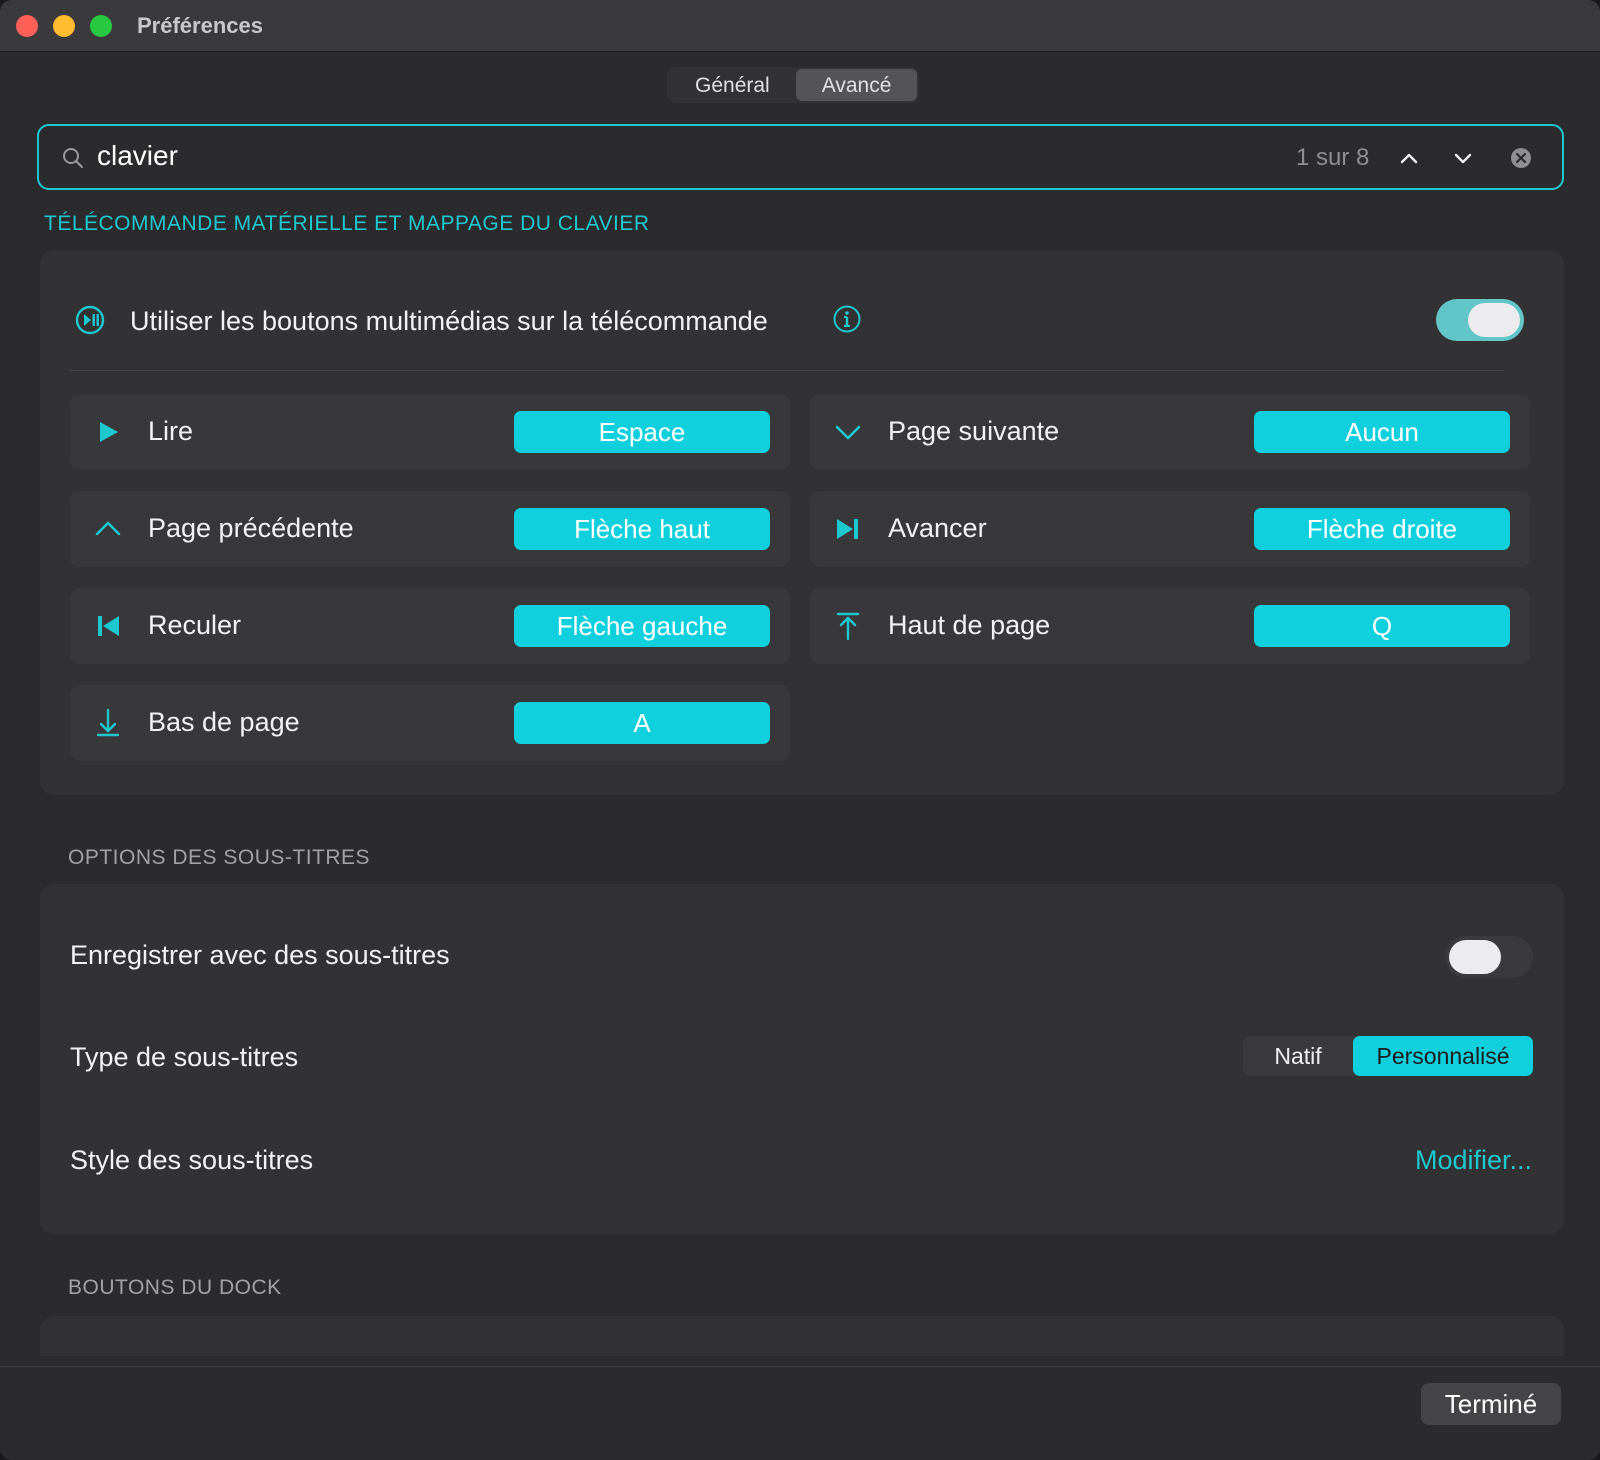  I want to click on mapping-key-button: Flèche gauche, so click(642, 626).